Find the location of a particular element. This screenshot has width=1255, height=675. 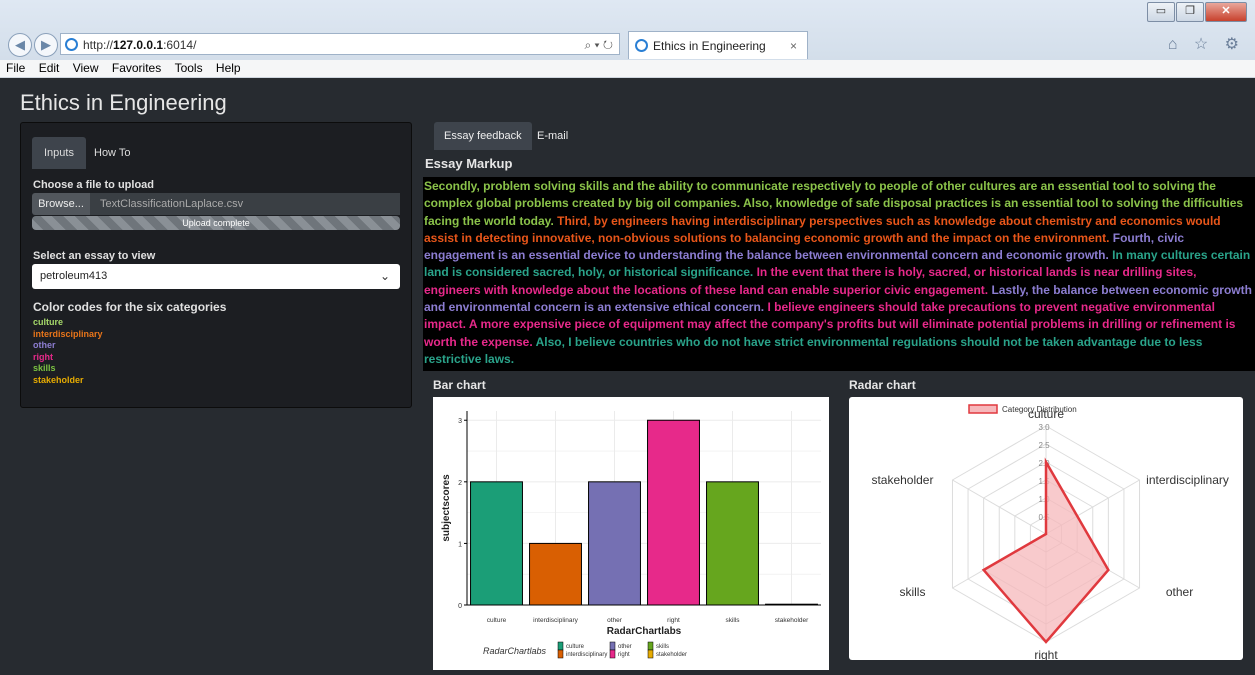

legend-label: other is located at coordinates (625, 647).